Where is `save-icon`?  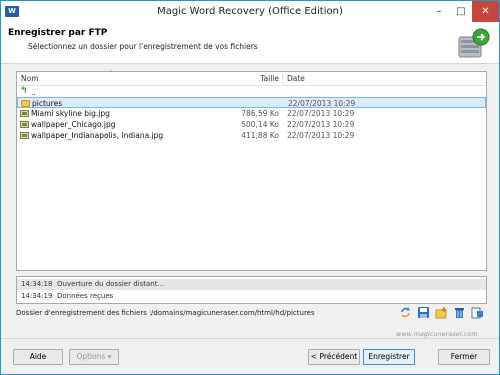 save-icon is located at coordinates (423, 312).